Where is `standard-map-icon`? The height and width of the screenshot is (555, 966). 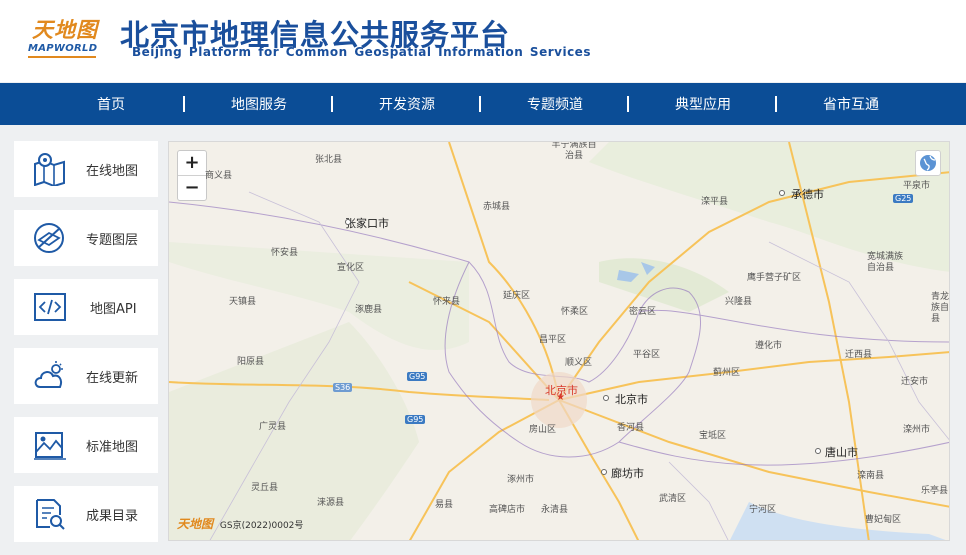 standard-map-icon is located at coordinates (50, 446).